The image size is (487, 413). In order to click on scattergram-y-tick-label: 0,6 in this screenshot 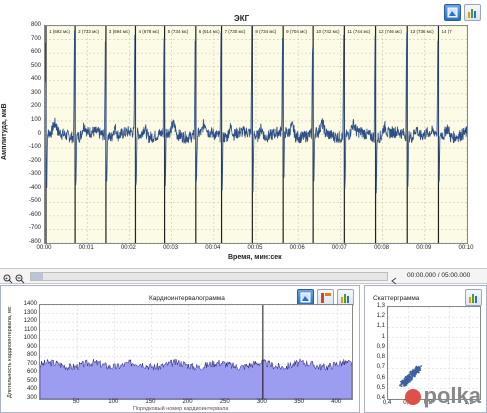, I will do `click(380, 377)`.